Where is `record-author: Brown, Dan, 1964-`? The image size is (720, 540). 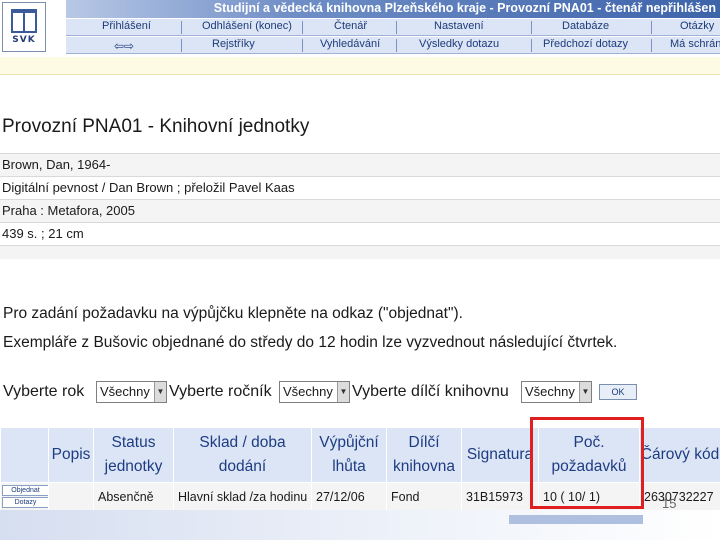
record-author: Brown, Dan, 1964- is located at coordinates (360, 164).